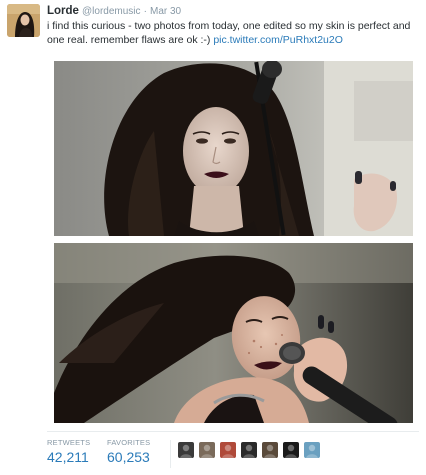 The width and height of the screenshot is (426, 475). I want to click on favorites-stat: FAVORITES 60,253, so click(128, 452).